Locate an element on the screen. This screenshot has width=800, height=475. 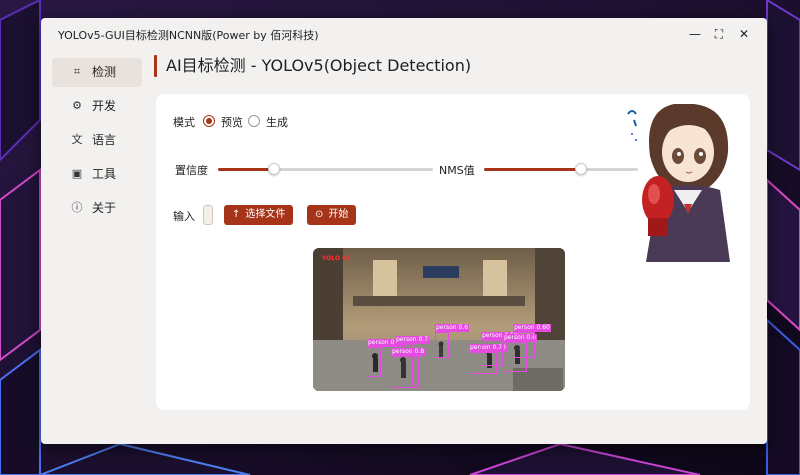
mascot-illustration is located at coordinates (678, 183).